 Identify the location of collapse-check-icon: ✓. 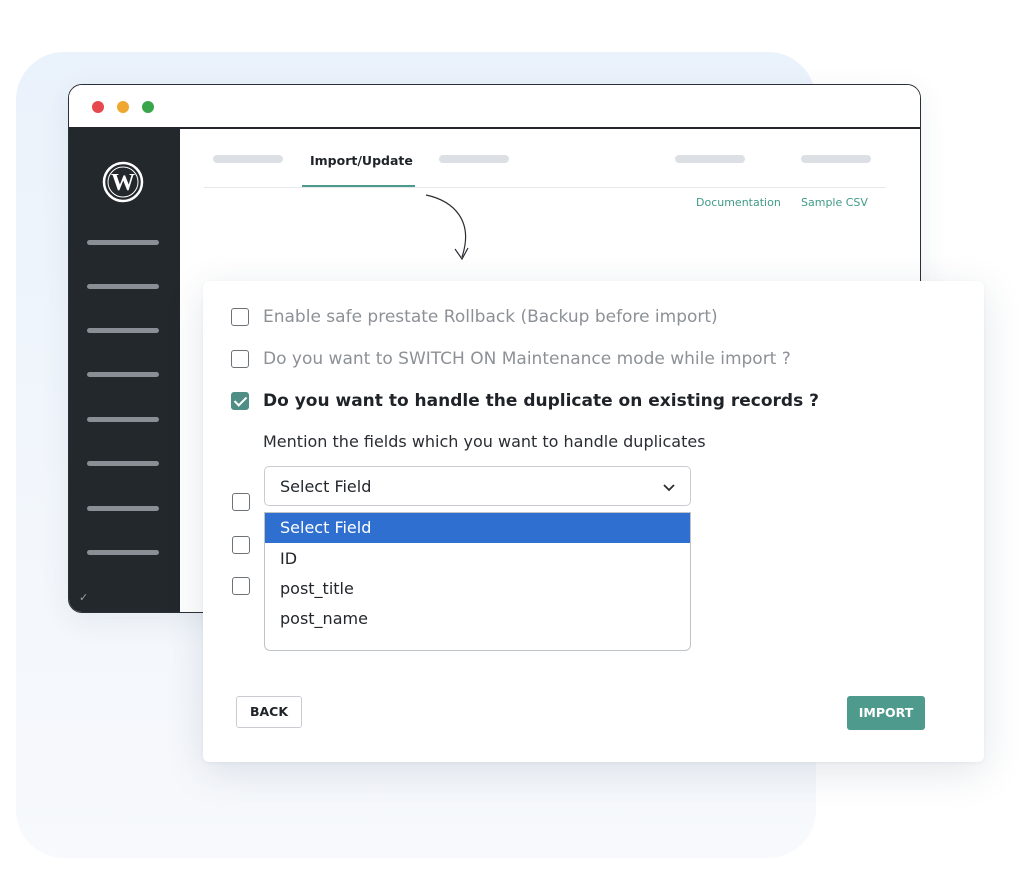
(83, 597).